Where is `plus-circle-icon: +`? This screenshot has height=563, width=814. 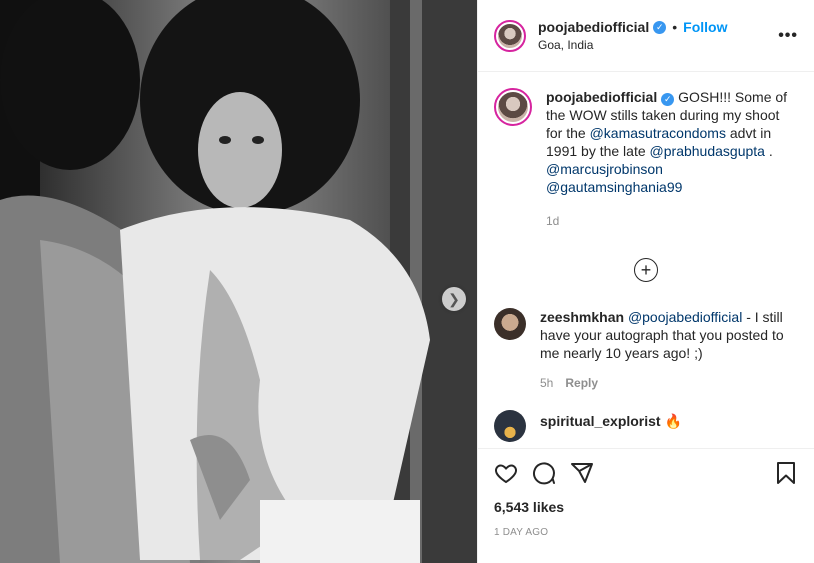
plus-circle-icon: + is located at coordinates (646, 270).